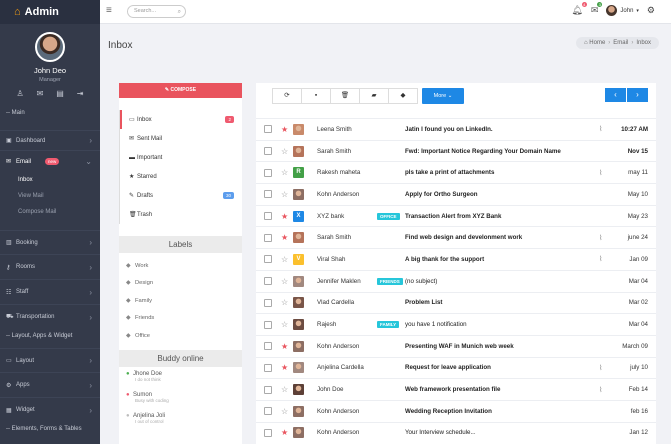  I want to click on mail-icon: ✉, so click(40, 93).